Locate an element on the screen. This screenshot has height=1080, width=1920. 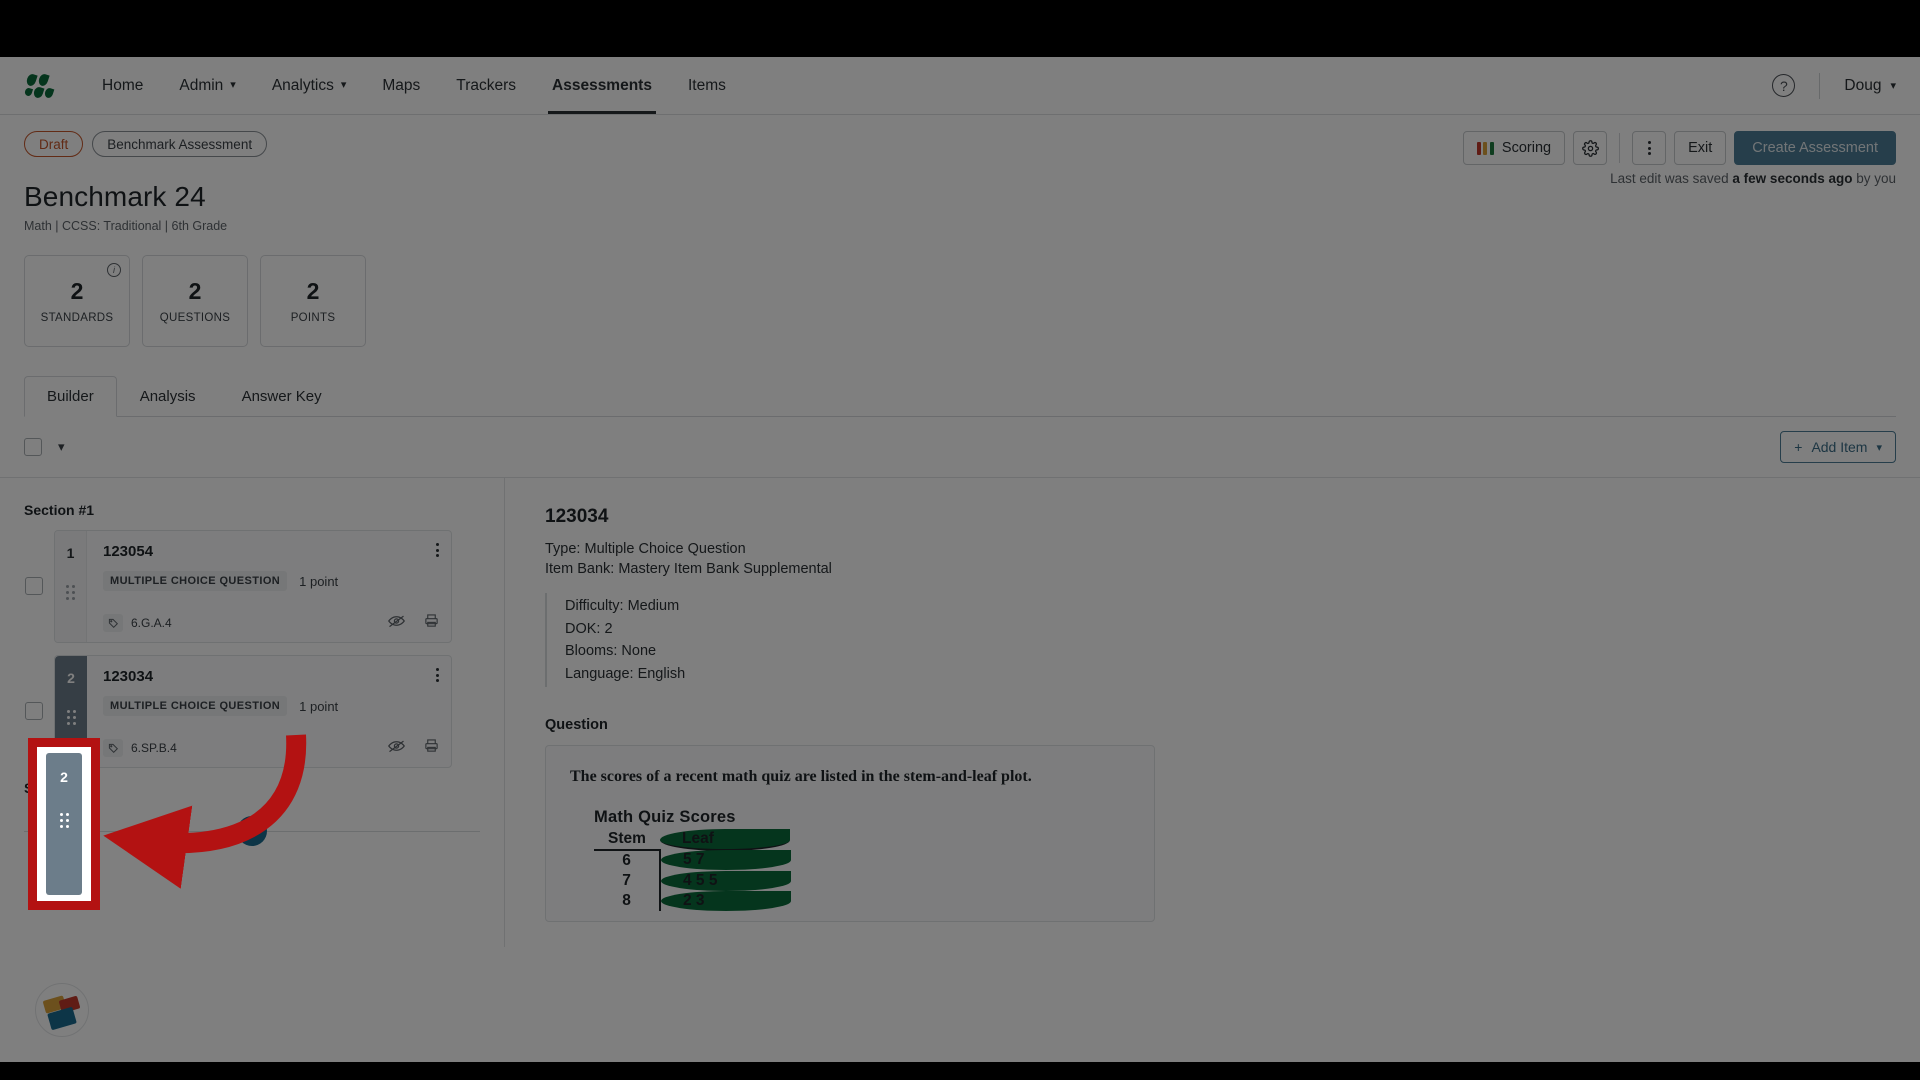
nav-label: Maps is located at coordinates (401, 85).